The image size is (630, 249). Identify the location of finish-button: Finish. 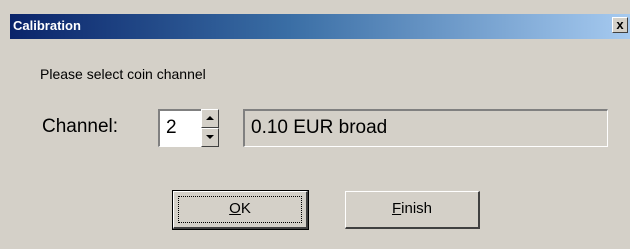
(412, 210).